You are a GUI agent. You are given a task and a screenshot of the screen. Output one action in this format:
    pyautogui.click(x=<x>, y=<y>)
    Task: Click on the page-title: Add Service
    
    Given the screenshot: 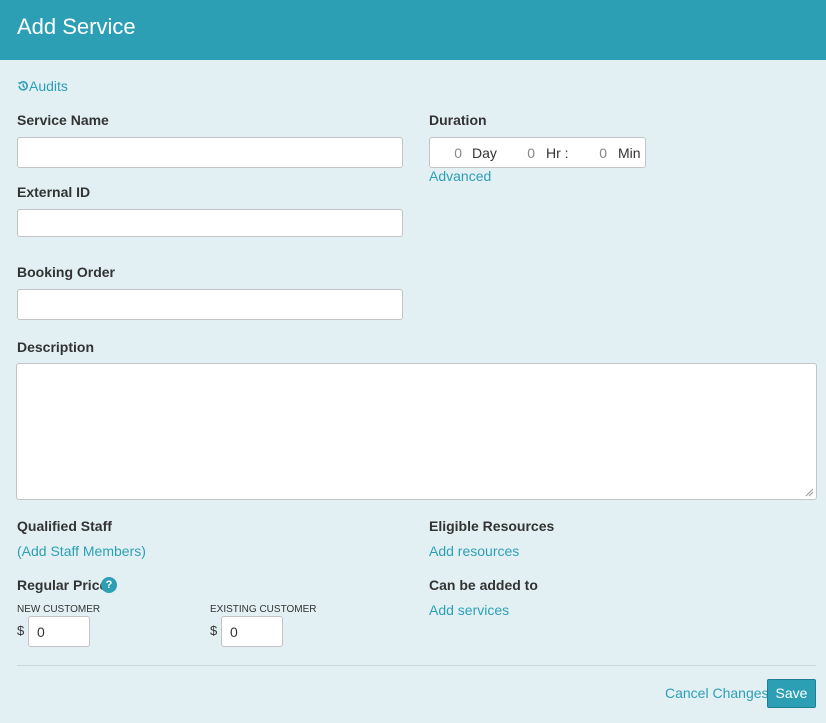 What is the action you would take?
    pyautogui.click(x=76, y=26)
    